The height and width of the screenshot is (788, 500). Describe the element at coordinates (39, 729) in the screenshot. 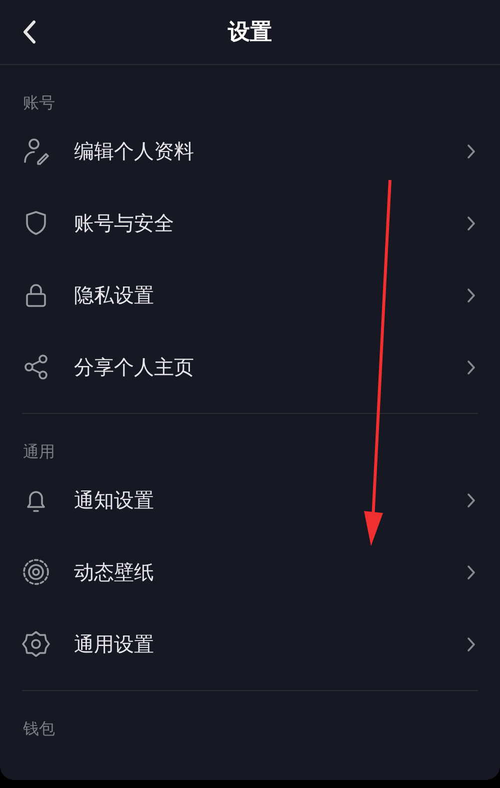

I see `section-label: 钱包` at that location.